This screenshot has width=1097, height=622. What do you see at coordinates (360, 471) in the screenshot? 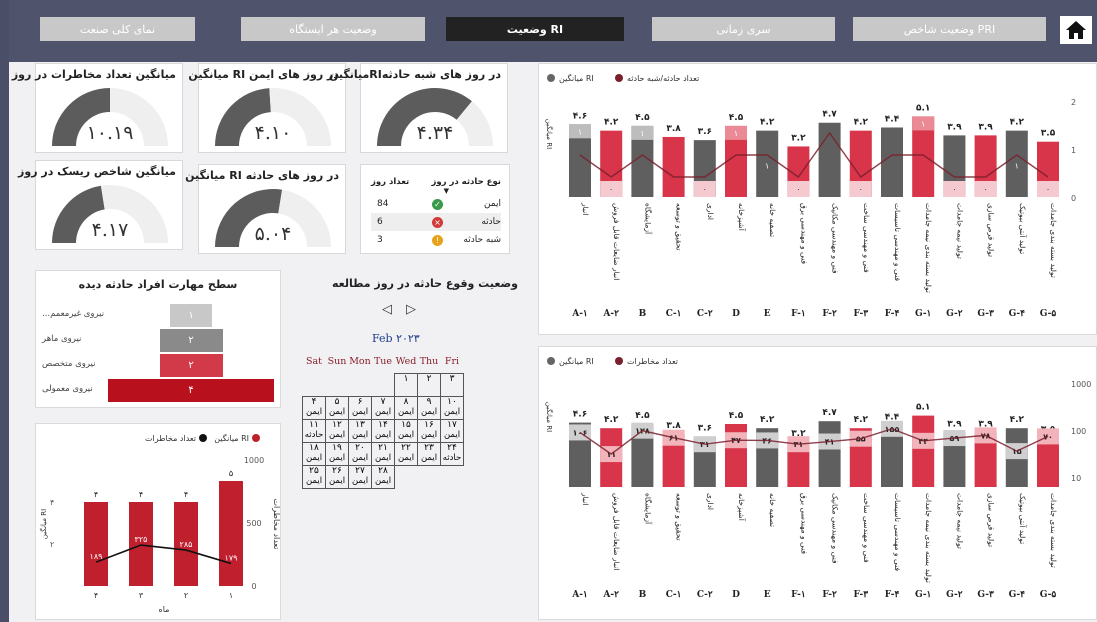
I see `day-number: ۲۷` at bounding box center [360, 471].